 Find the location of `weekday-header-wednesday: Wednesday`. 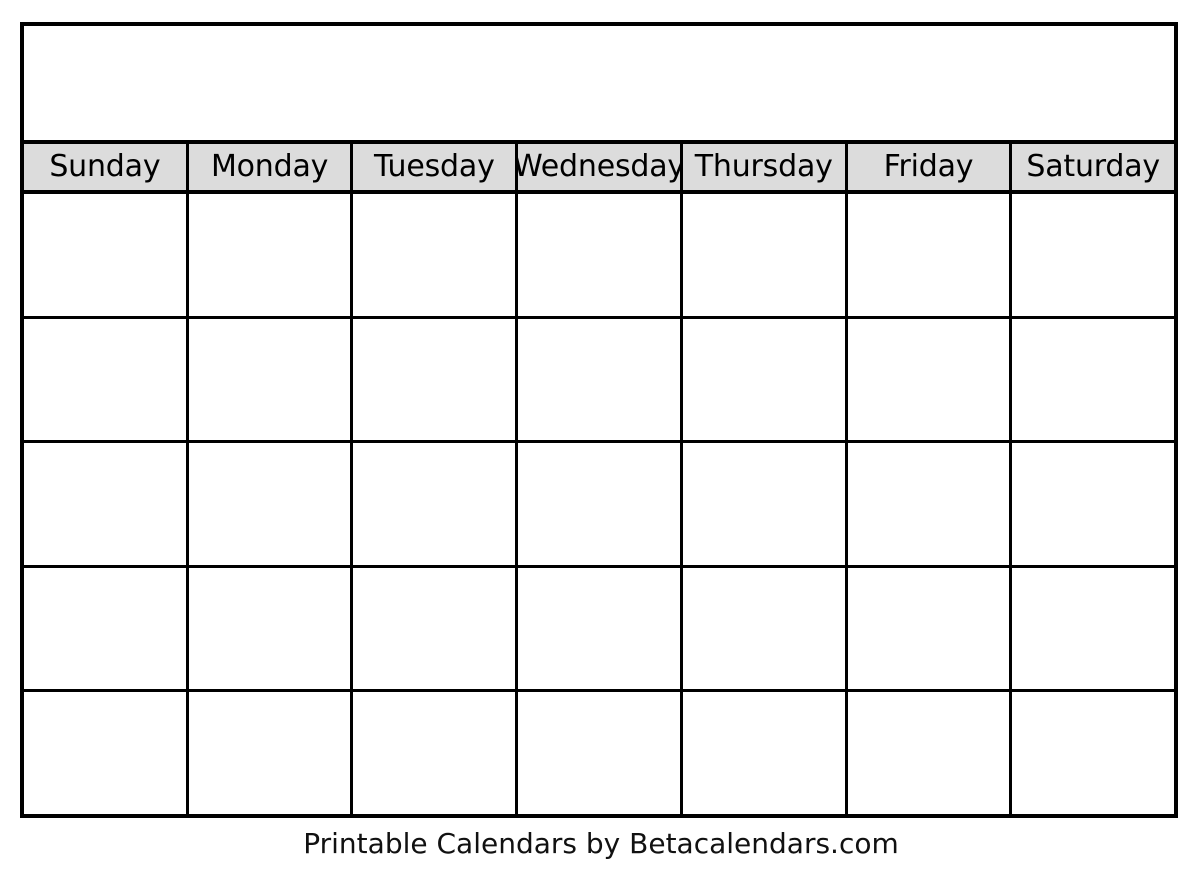

weekday-header-wednesday: Wednesday is located at coordinates (600, 167).